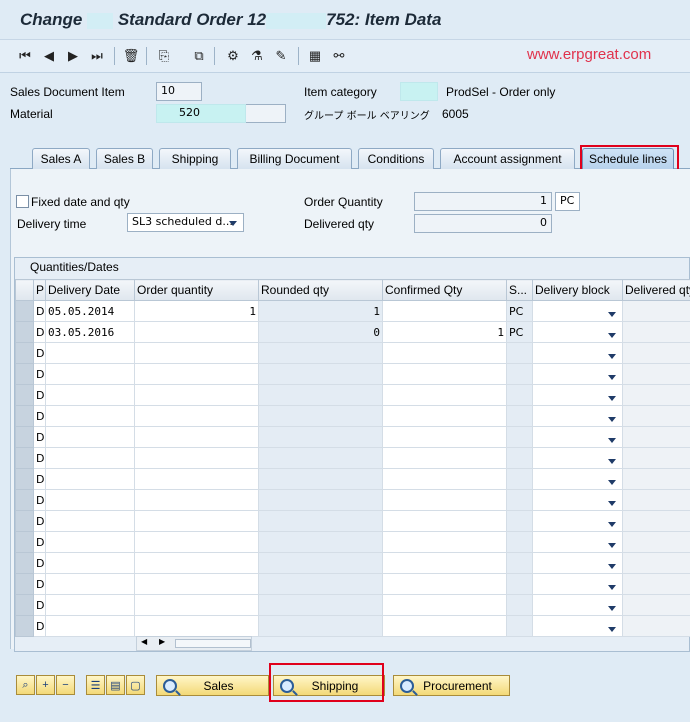  Describe the element at coordinates (315, 56) in the screenshot. I see `calculator-icon: ▦` at that location.